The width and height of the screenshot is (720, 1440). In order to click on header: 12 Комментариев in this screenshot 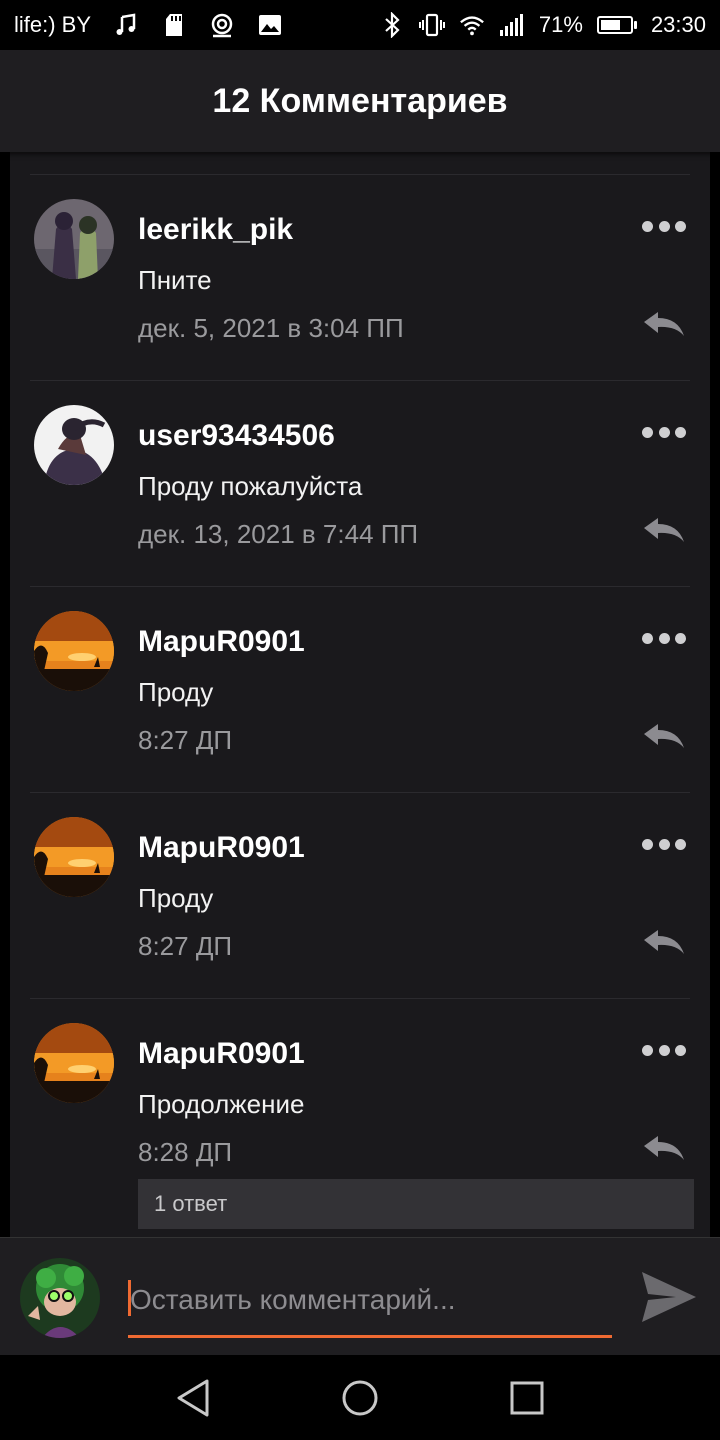, I will do `click(360, 101)`.